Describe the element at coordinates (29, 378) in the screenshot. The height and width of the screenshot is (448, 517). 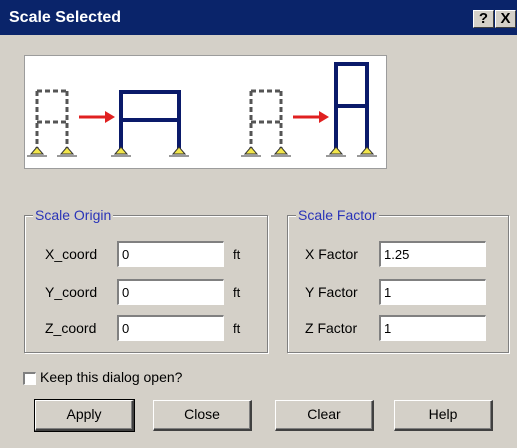
I see `keep-open-checkbox` at that location.